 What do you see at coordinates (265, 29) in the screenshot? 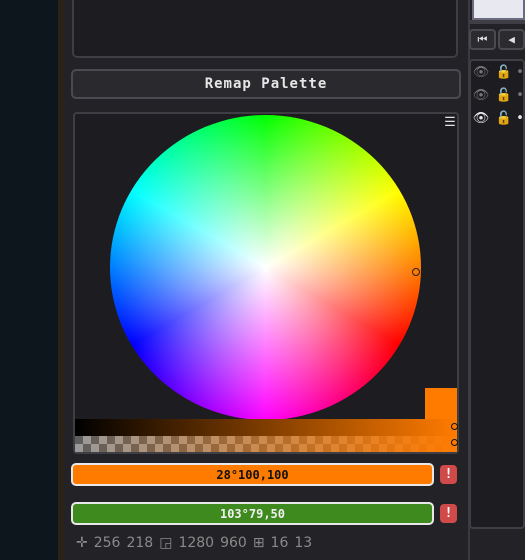
I see `palette-swatches-panel` at bounding box center [265, 29].